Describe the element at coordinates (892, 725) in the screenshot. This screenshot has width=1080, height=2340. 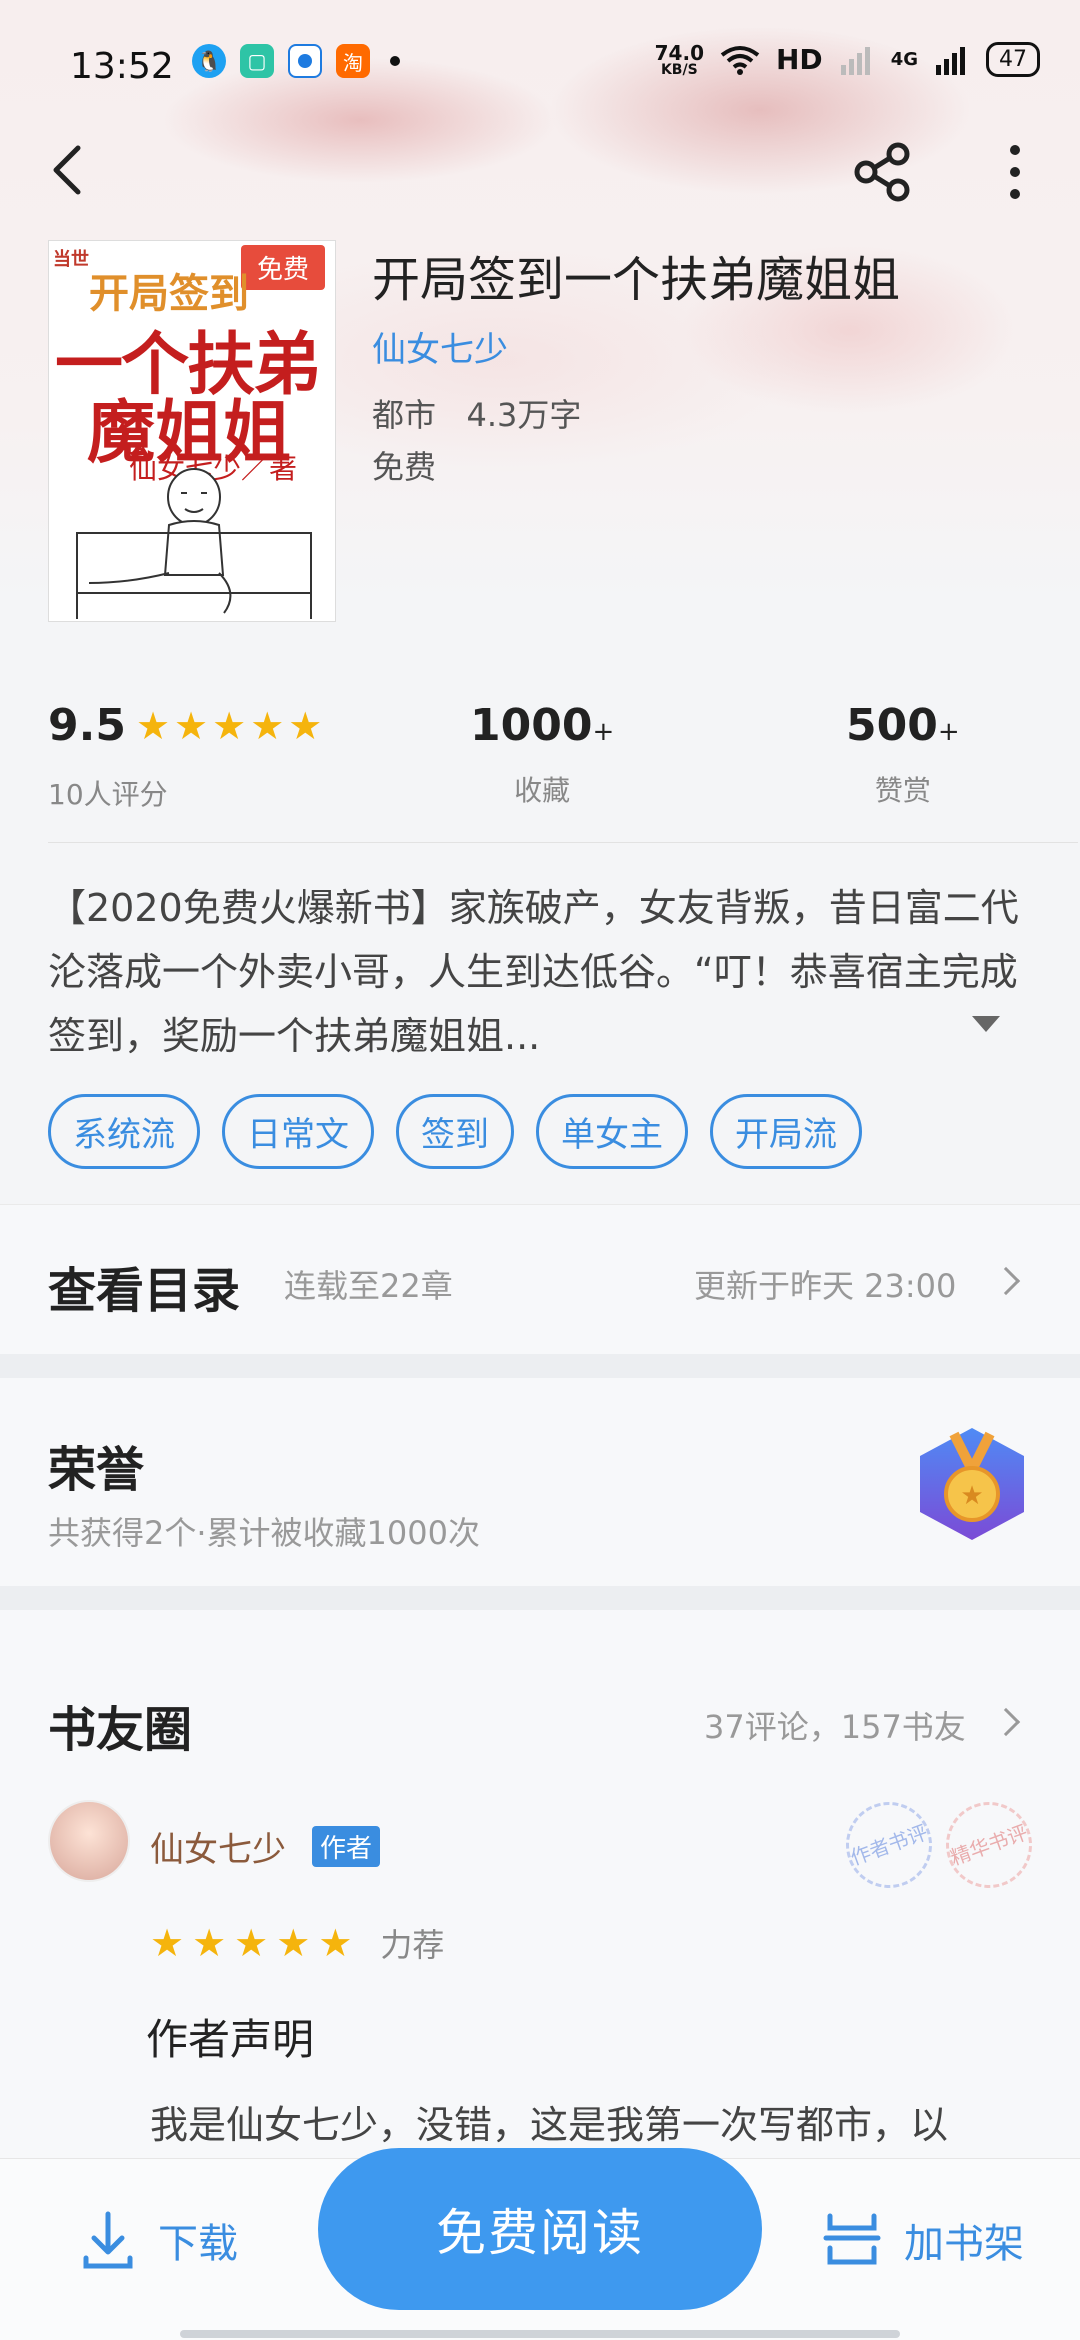
I see `reward-count: 500` at that location.